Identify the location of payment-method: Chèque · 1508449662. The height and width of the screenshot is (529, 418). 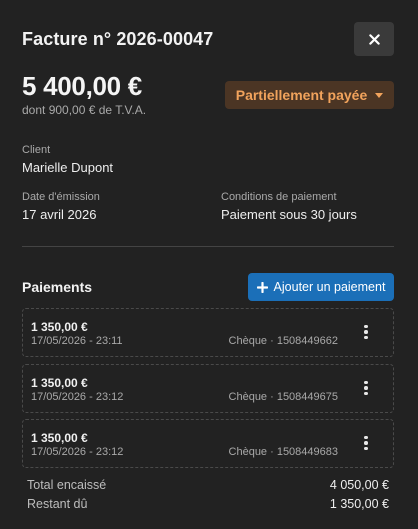
(283, 341).